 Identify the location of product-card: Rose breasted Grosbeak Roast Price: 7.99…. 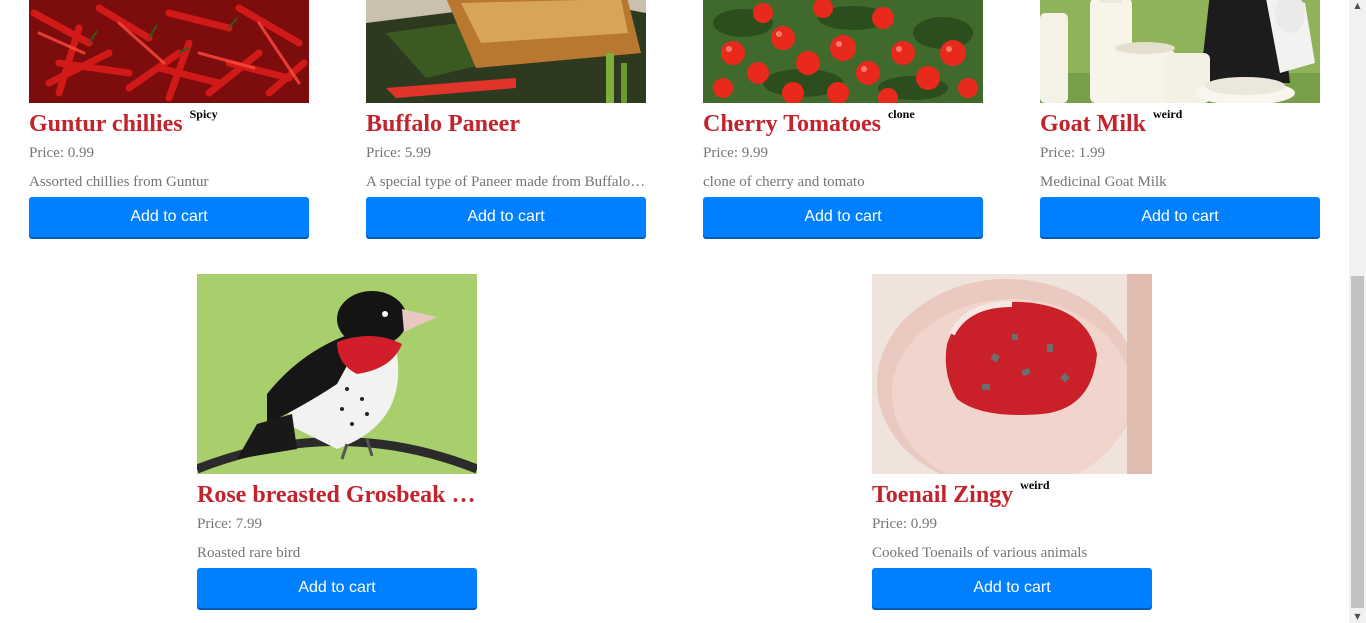
(337, 441).